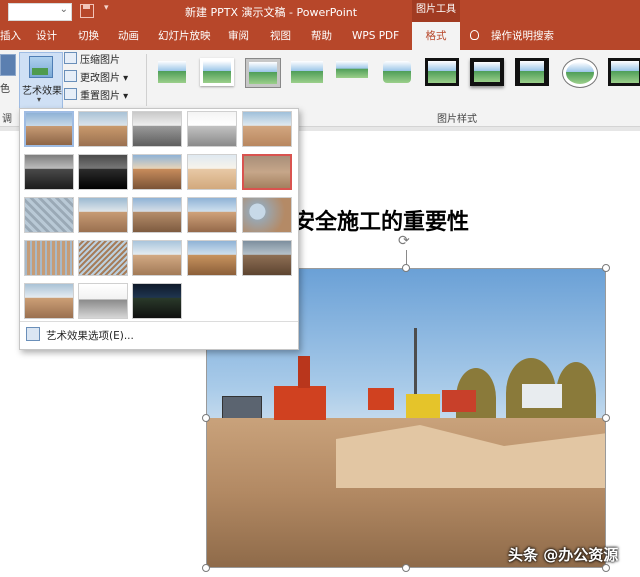 The width and height of the screenshot is (640, 577). I want to click on title-bar: ⌄ ▾ 新建 PPTX 演示文稿 - PowerPoint 图片工具, so click(320, 11).